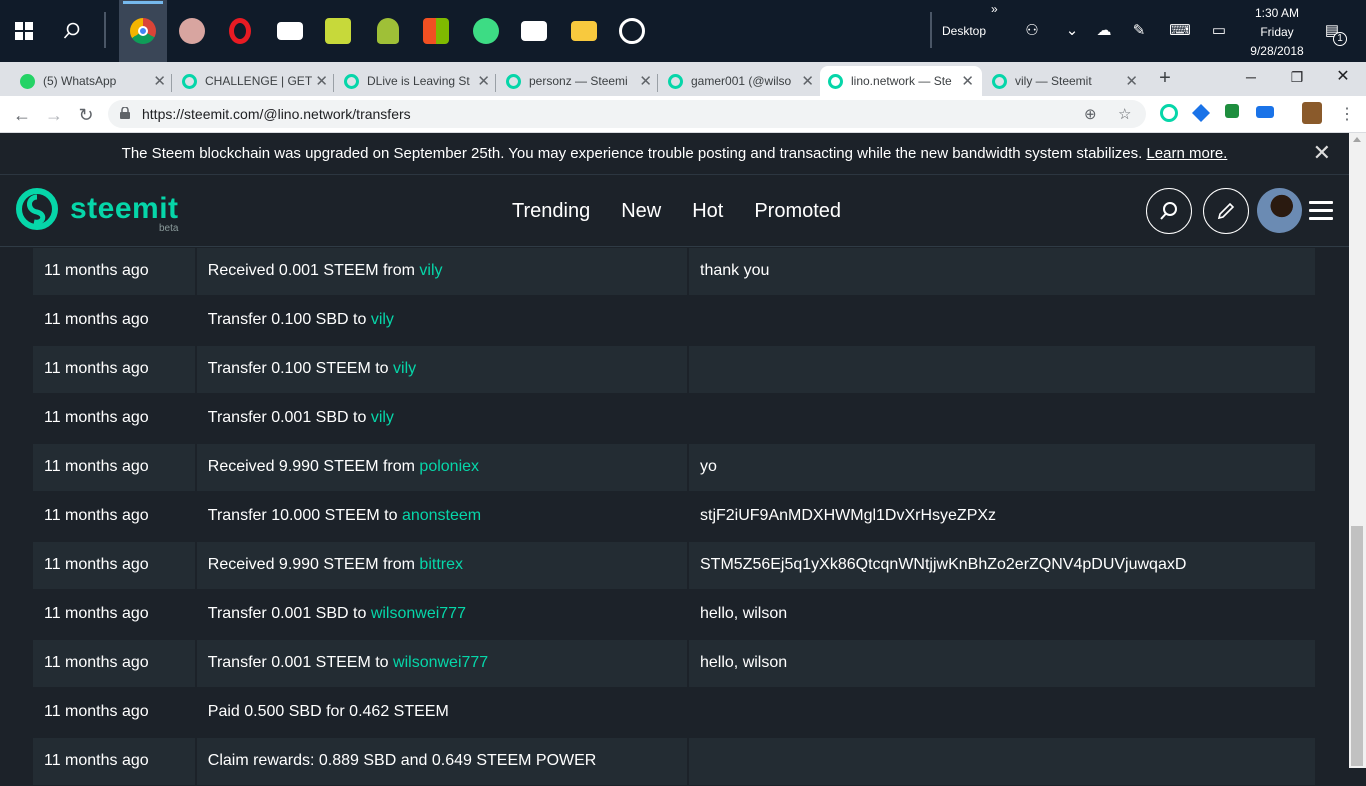  What do you see at coordinates (1219, 31) in the screenshot?
I see `display-icon: ▭` at bounding box center [1219, 31].